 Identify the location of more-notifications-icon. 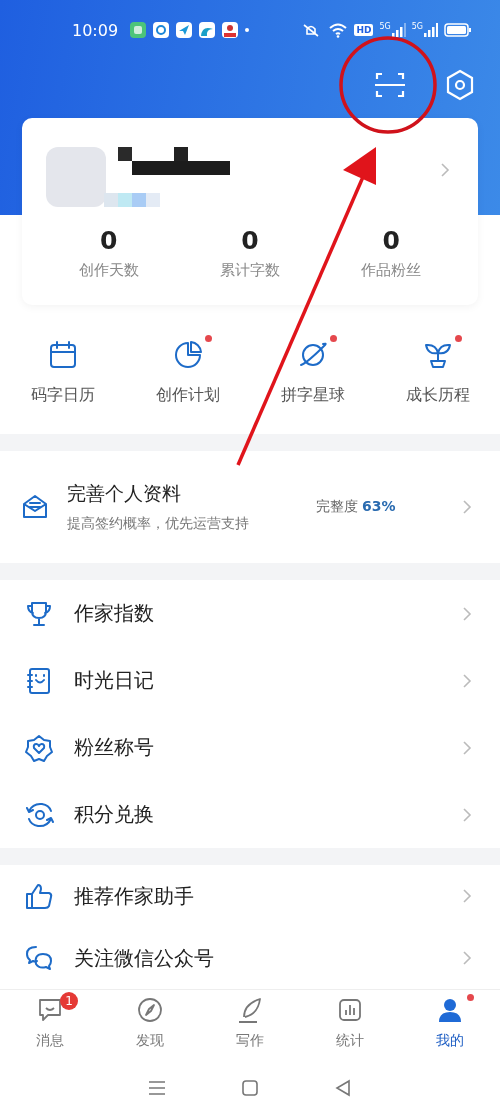
(247, 30).